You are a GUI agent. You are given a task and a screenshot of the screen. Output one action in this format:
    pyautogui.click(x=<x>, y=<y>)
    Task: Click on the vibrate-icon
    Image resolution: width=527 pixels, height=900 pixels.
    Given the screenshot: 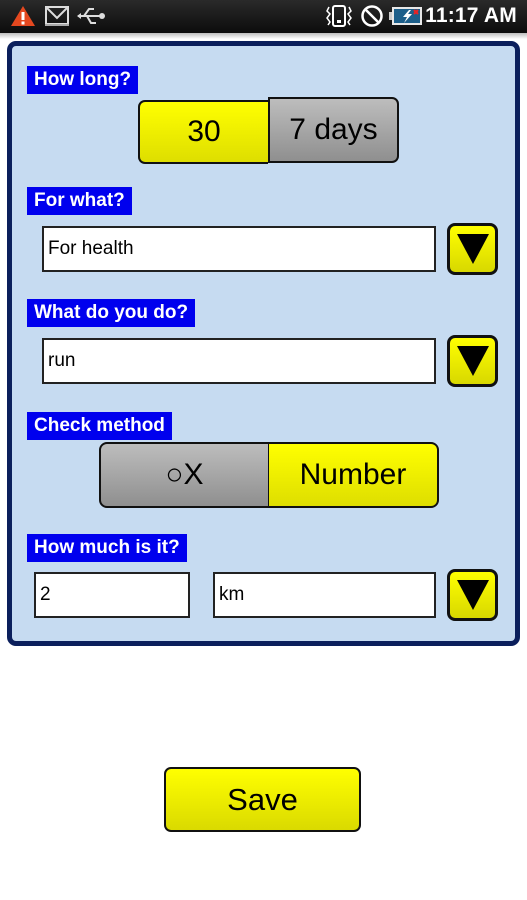 What is the action you would take?
    pyautogui.click(x=339, y=16)
    